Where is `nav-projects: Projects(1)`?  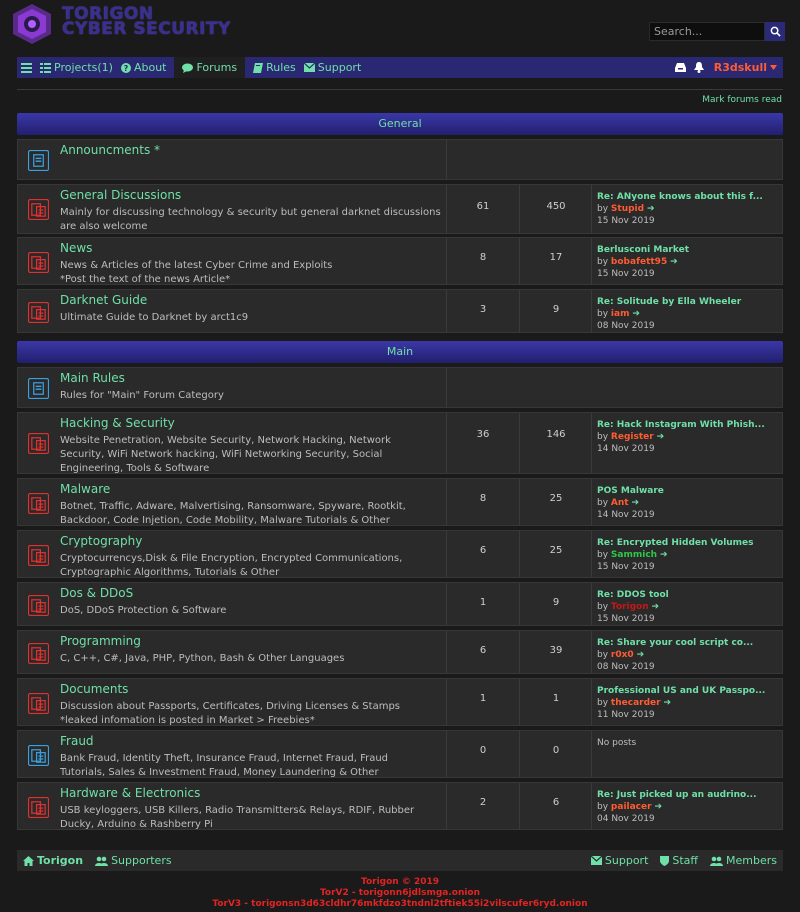
nav-projects: Projects(1) is located at coordinates (76, 67).